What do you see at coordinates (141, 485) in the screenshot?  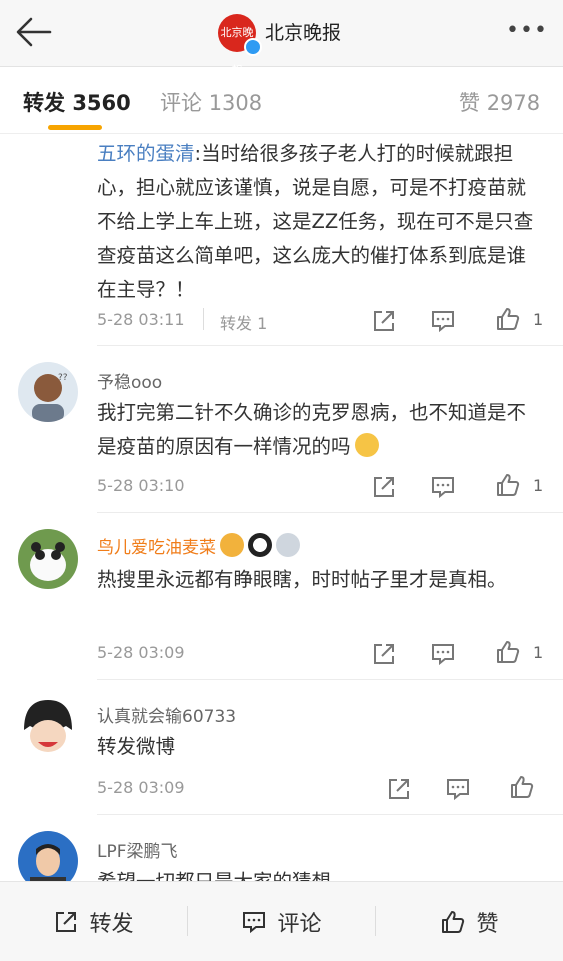 I see `timestamp: 5-28 03:10` at bounding box center [141, 485].